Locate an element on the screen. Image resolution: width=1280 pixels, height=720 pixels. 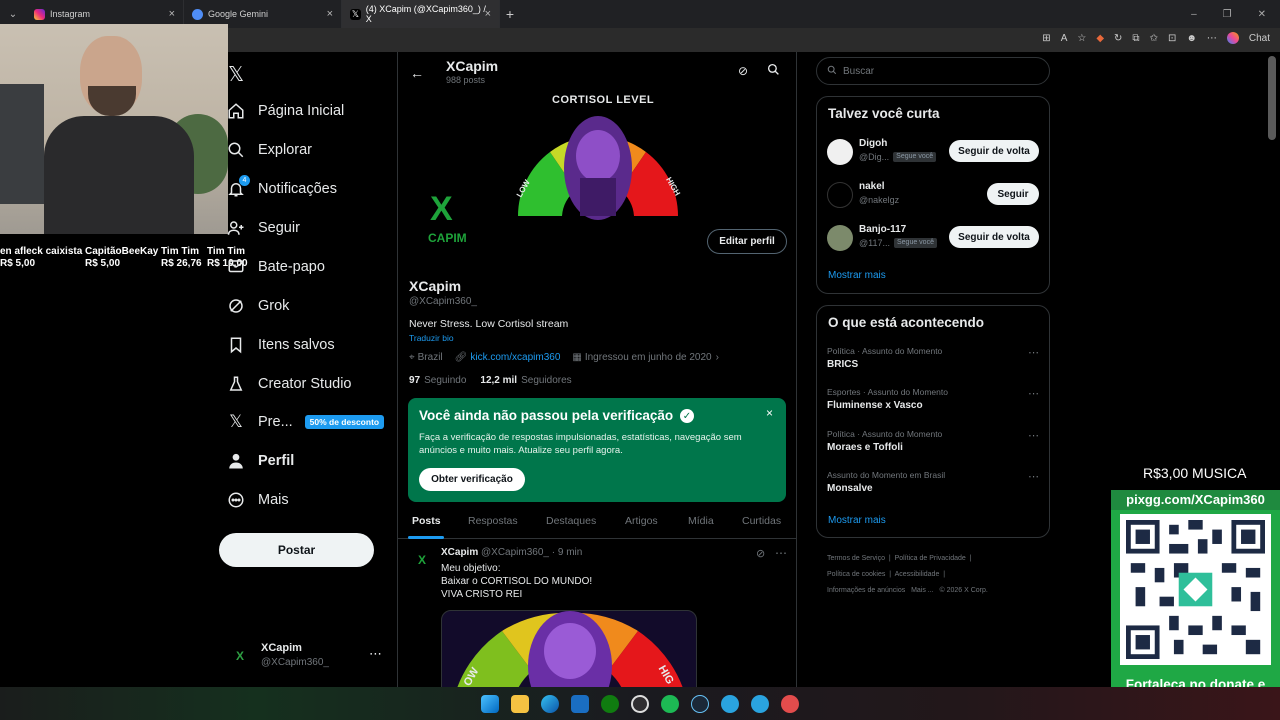
favorites-icon: ✩ is located at coordinates (1154, 38).